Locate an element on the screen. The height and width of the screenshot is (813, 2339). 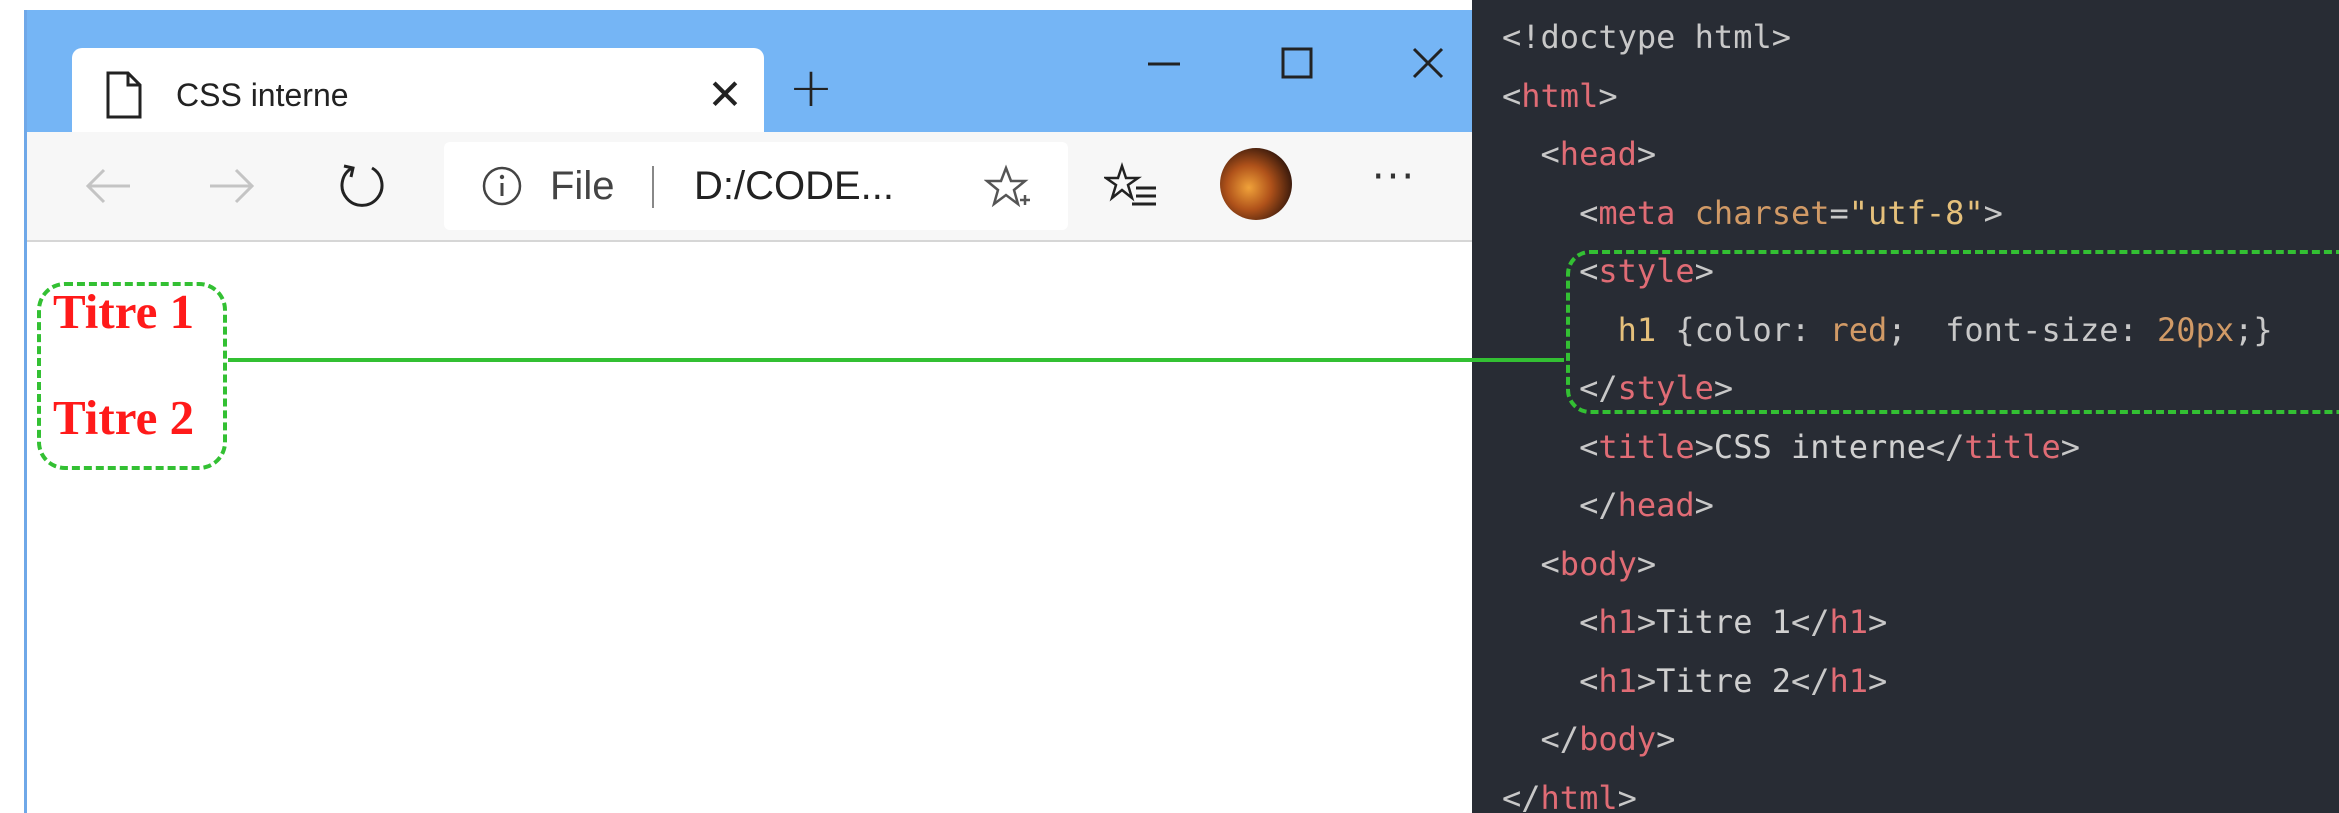
code-token: meta is located at coordinates (1637, 212).